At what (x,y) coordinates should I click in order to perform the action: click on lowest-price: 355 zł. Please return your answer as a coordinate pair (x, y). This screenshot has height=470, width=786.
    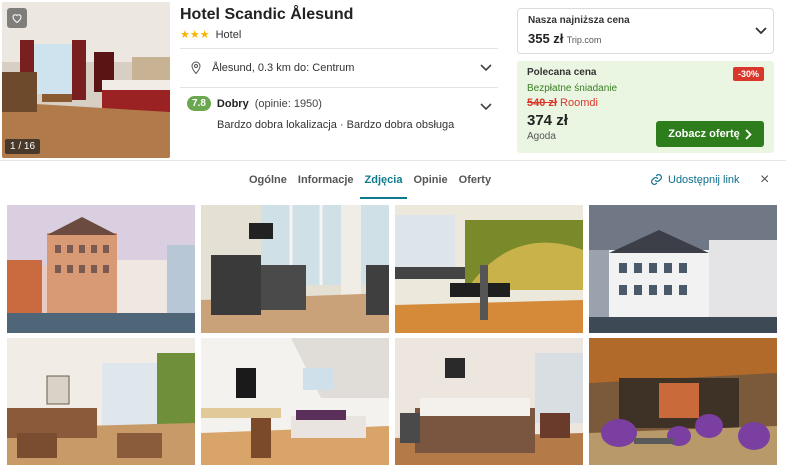
    Looking at the image, I should click on (546, 38).